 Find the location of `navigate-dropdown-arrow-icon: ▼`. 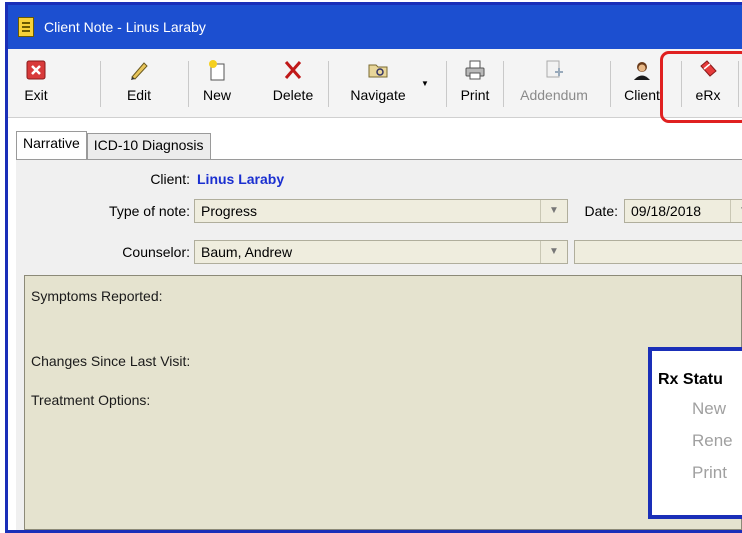

navigate-dropdown-arrow-icon: ▼ is located at coordinates (425, 83).